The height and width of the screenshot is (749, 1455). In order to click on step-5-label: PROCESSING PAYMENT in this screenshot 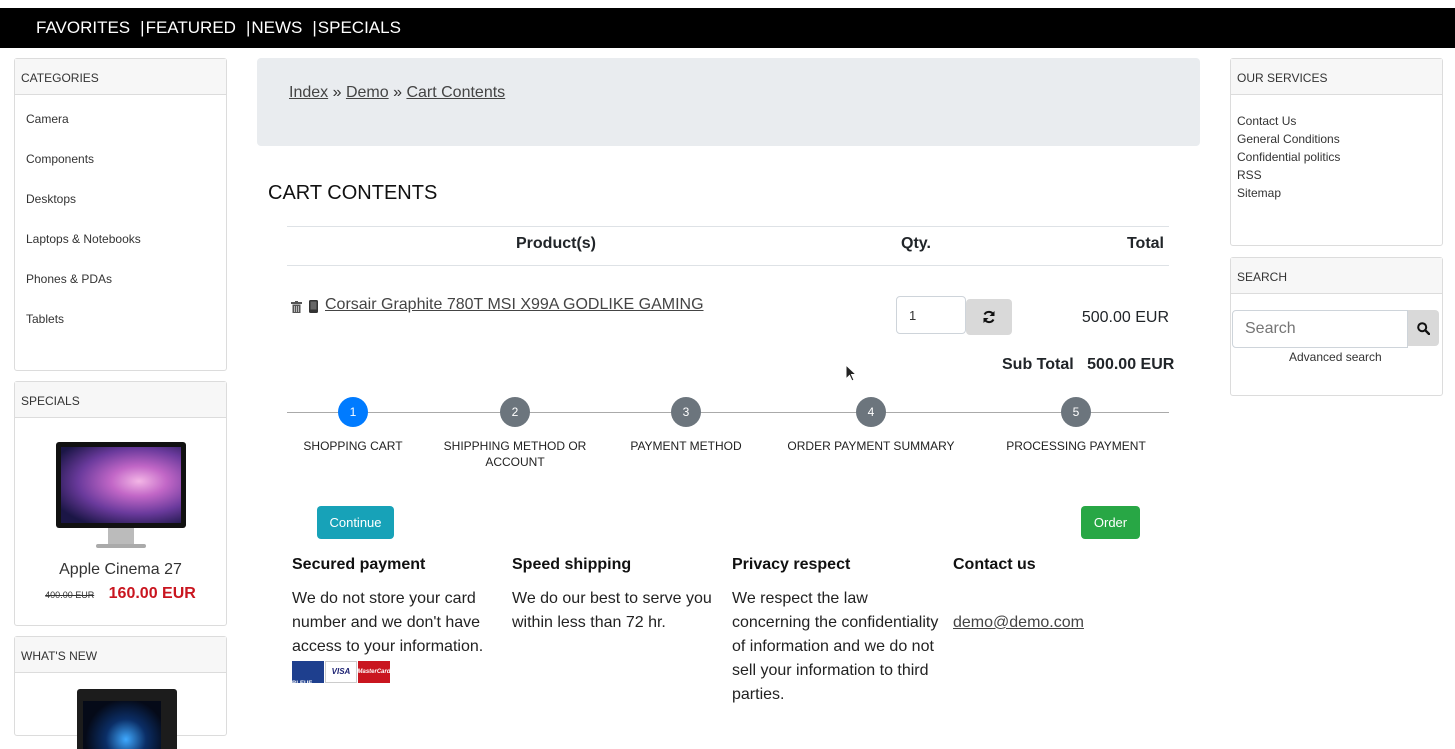, I will do `click(1076, 446)`.